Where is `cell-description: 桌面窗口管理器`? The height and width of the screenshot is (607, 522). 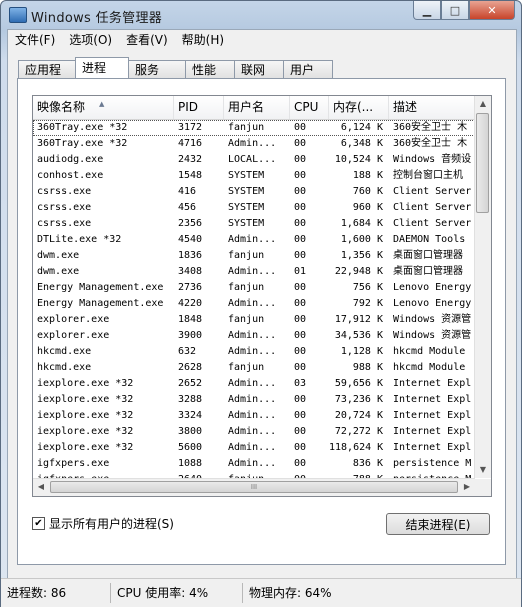
cell-description: 桌面窗口管理器 is located at coordinates (428, 255).